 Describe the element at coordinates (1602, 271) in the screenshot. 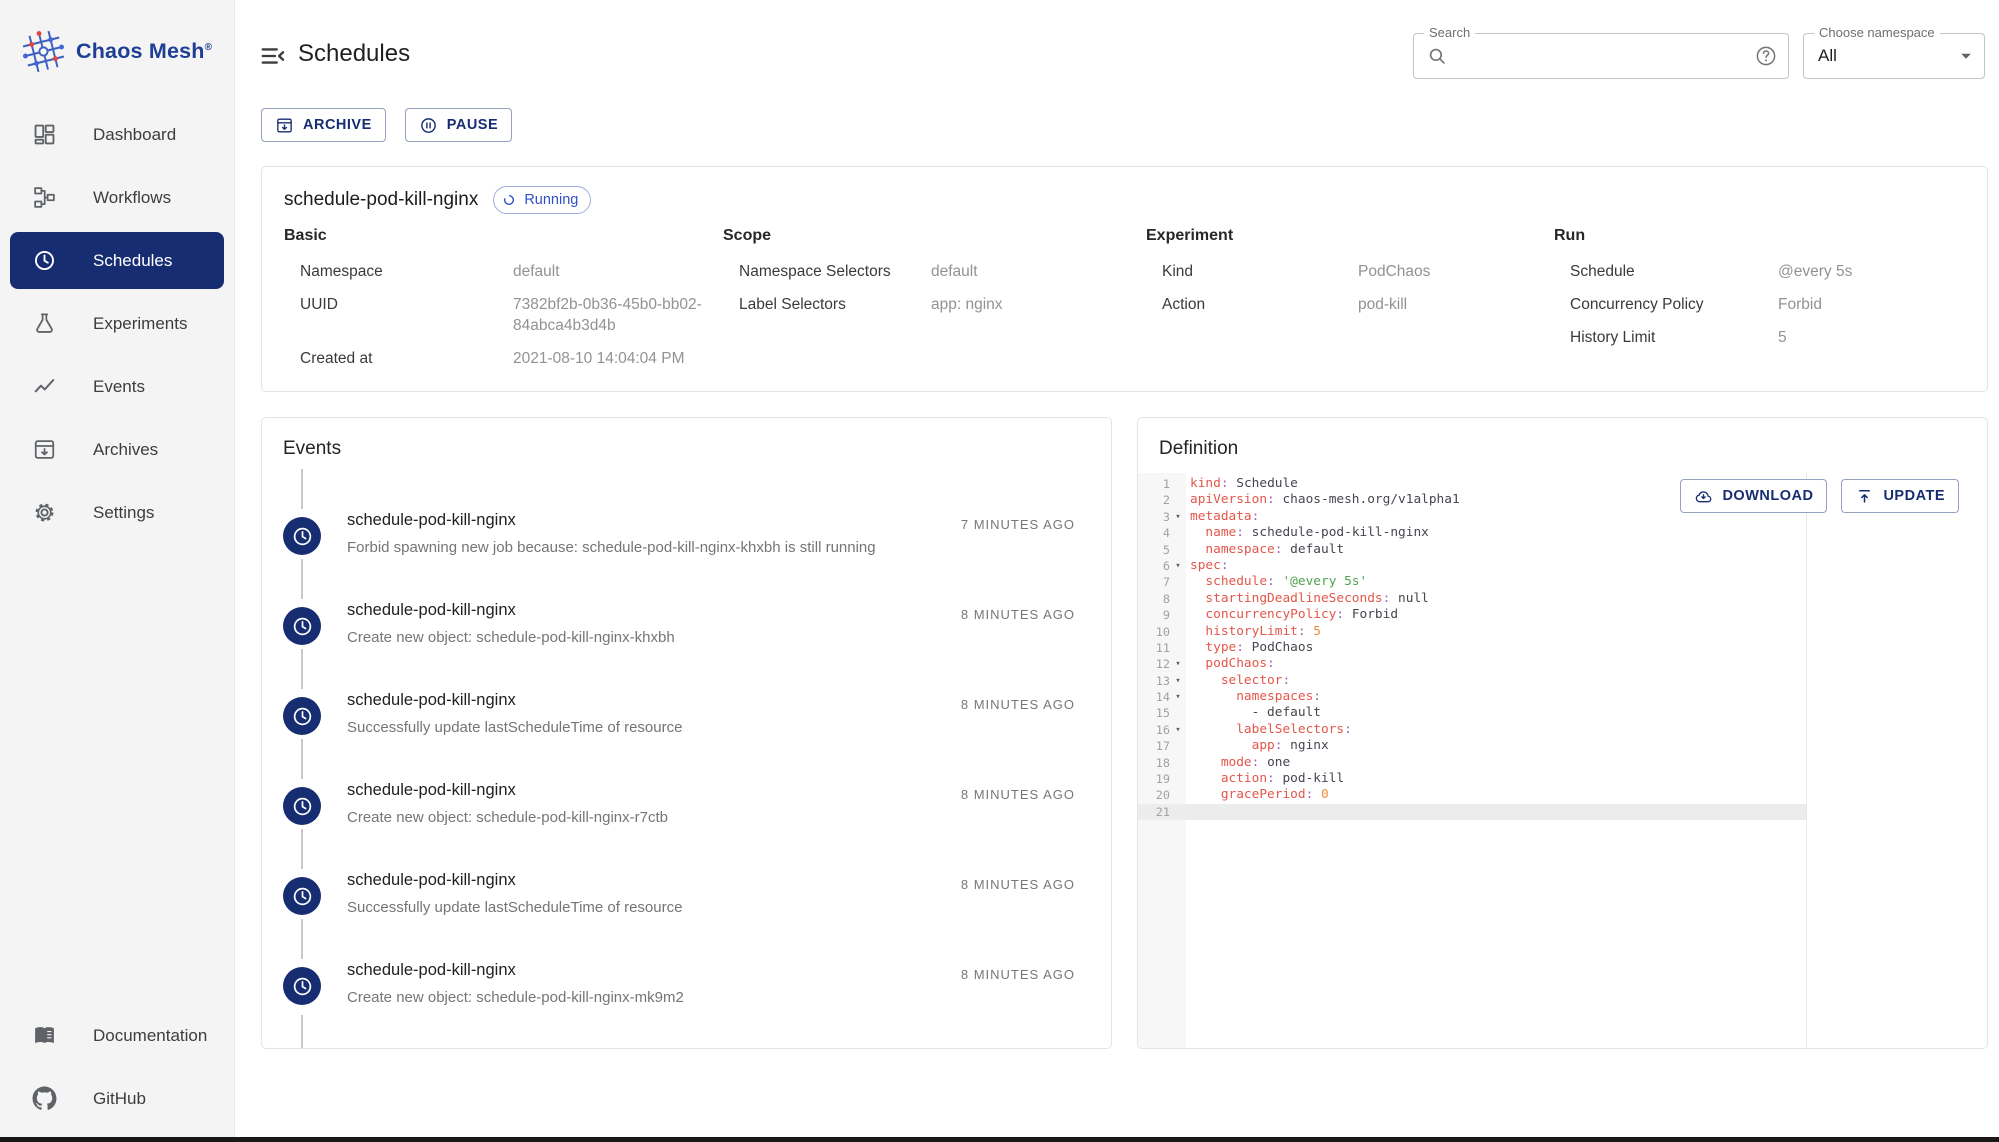

I see `detail-row-label: Schedule` at that location.